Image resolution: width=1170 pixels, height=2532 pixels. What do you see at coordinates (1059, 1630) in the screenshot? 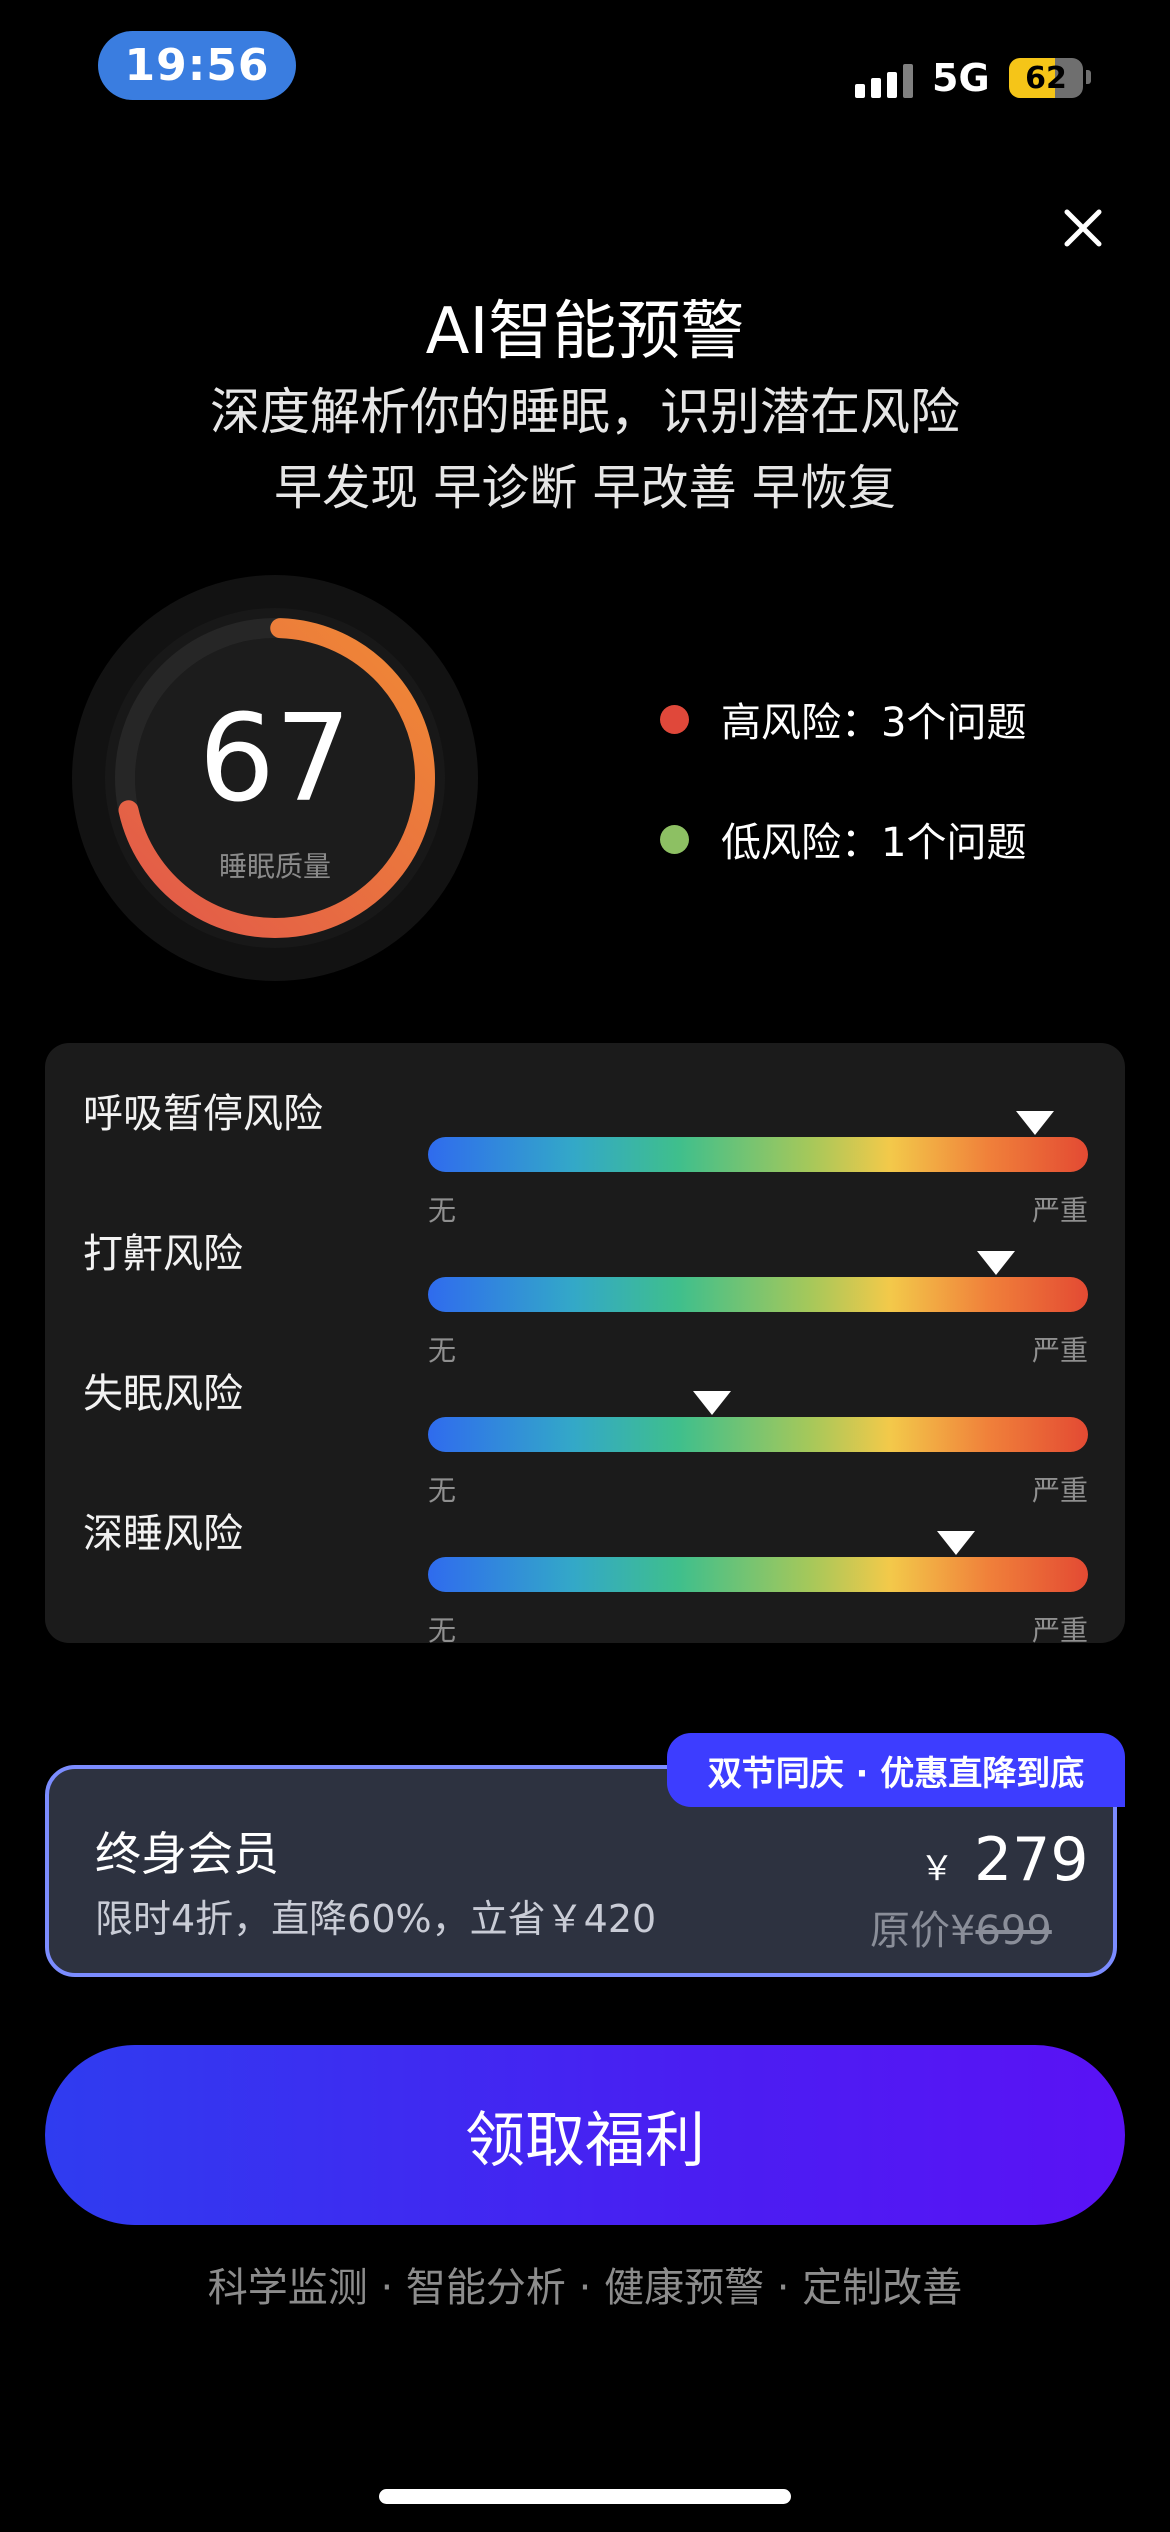
I see `risk-max-label: 严重` at bounding box center [1059, 1630].